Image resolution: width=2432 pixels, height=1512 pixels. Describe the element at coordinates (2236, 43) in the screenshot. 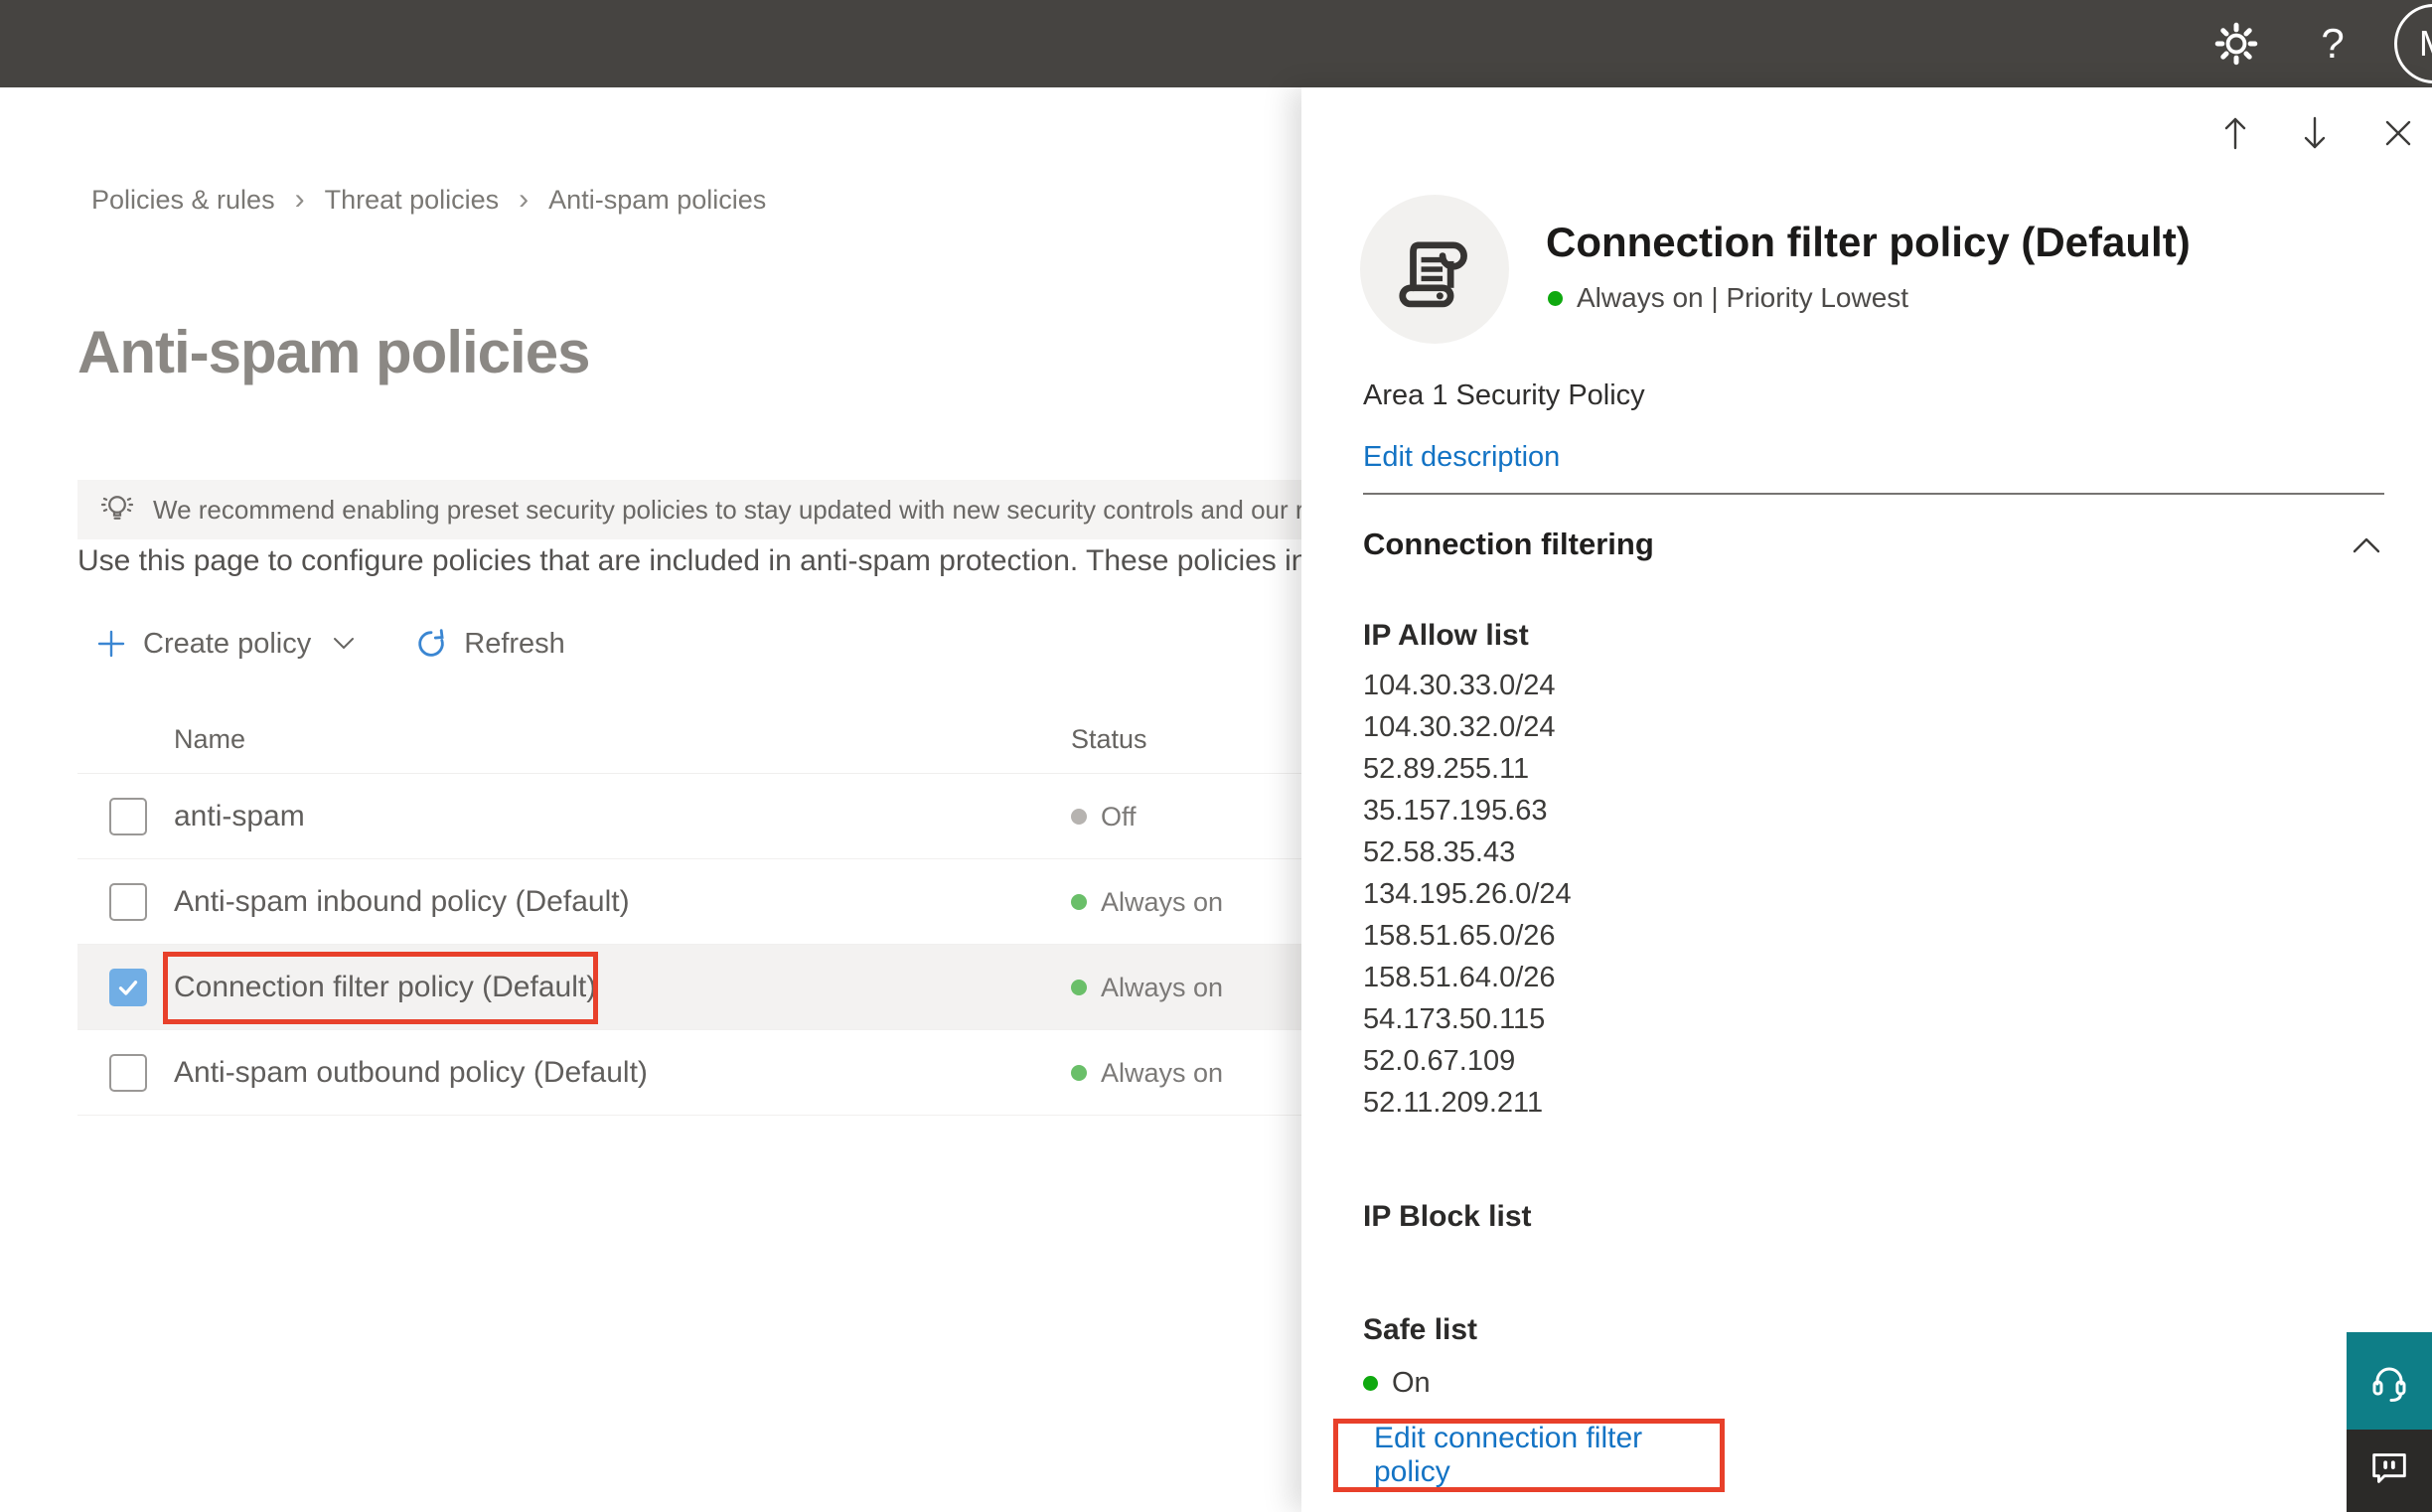

I see `settings-gear-icon` at that location.